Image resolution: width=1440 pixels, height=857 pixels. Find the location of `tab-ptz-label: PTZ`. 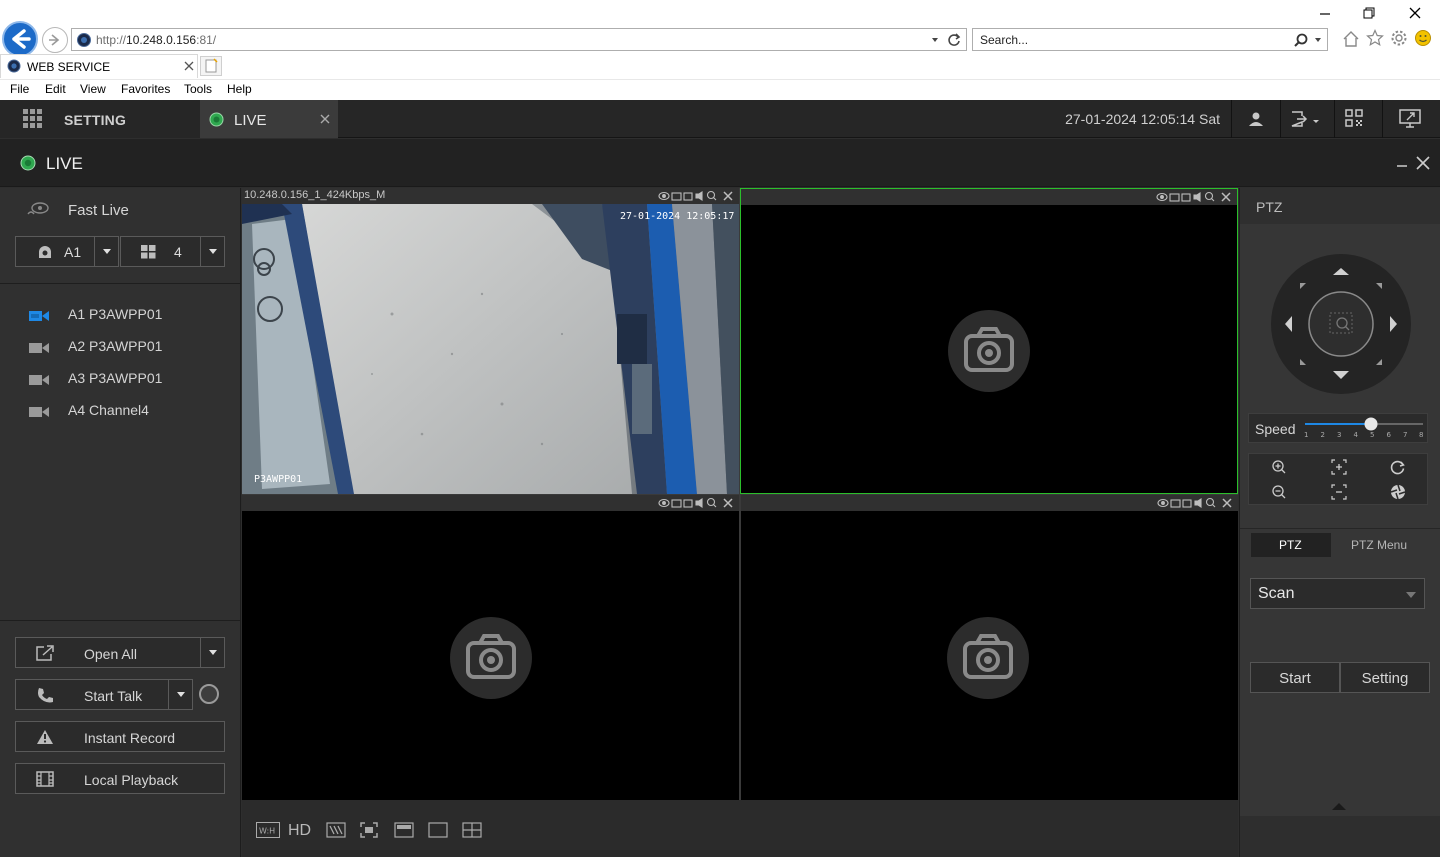

tab-ptz-label: PTZ is located at coordinates (1290, 545).